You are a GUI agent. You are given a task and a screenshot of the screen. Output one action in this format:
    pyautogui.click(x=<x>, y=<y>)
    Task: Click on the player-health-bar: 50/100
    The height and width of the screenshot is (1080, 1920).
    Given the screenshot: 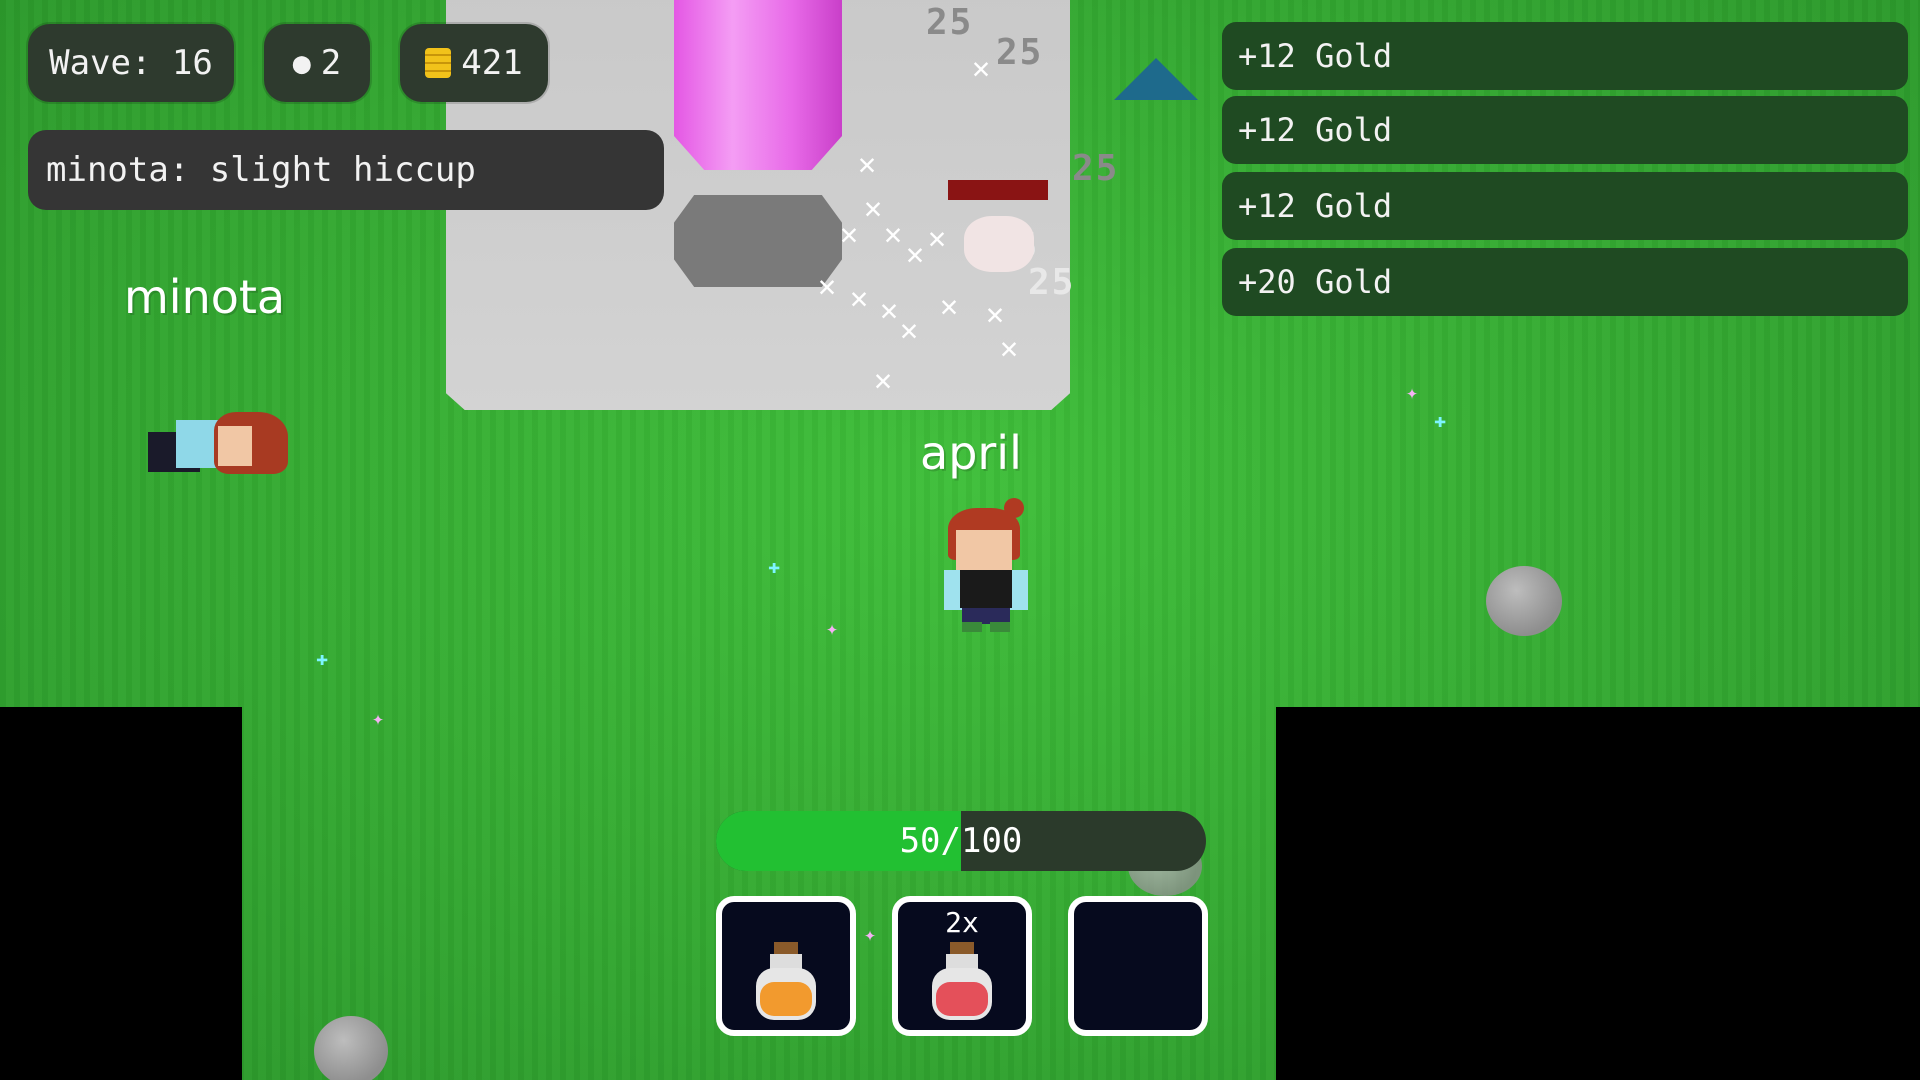 What is the action you would take?
    pyautogui.click(x=961, y=841)
    